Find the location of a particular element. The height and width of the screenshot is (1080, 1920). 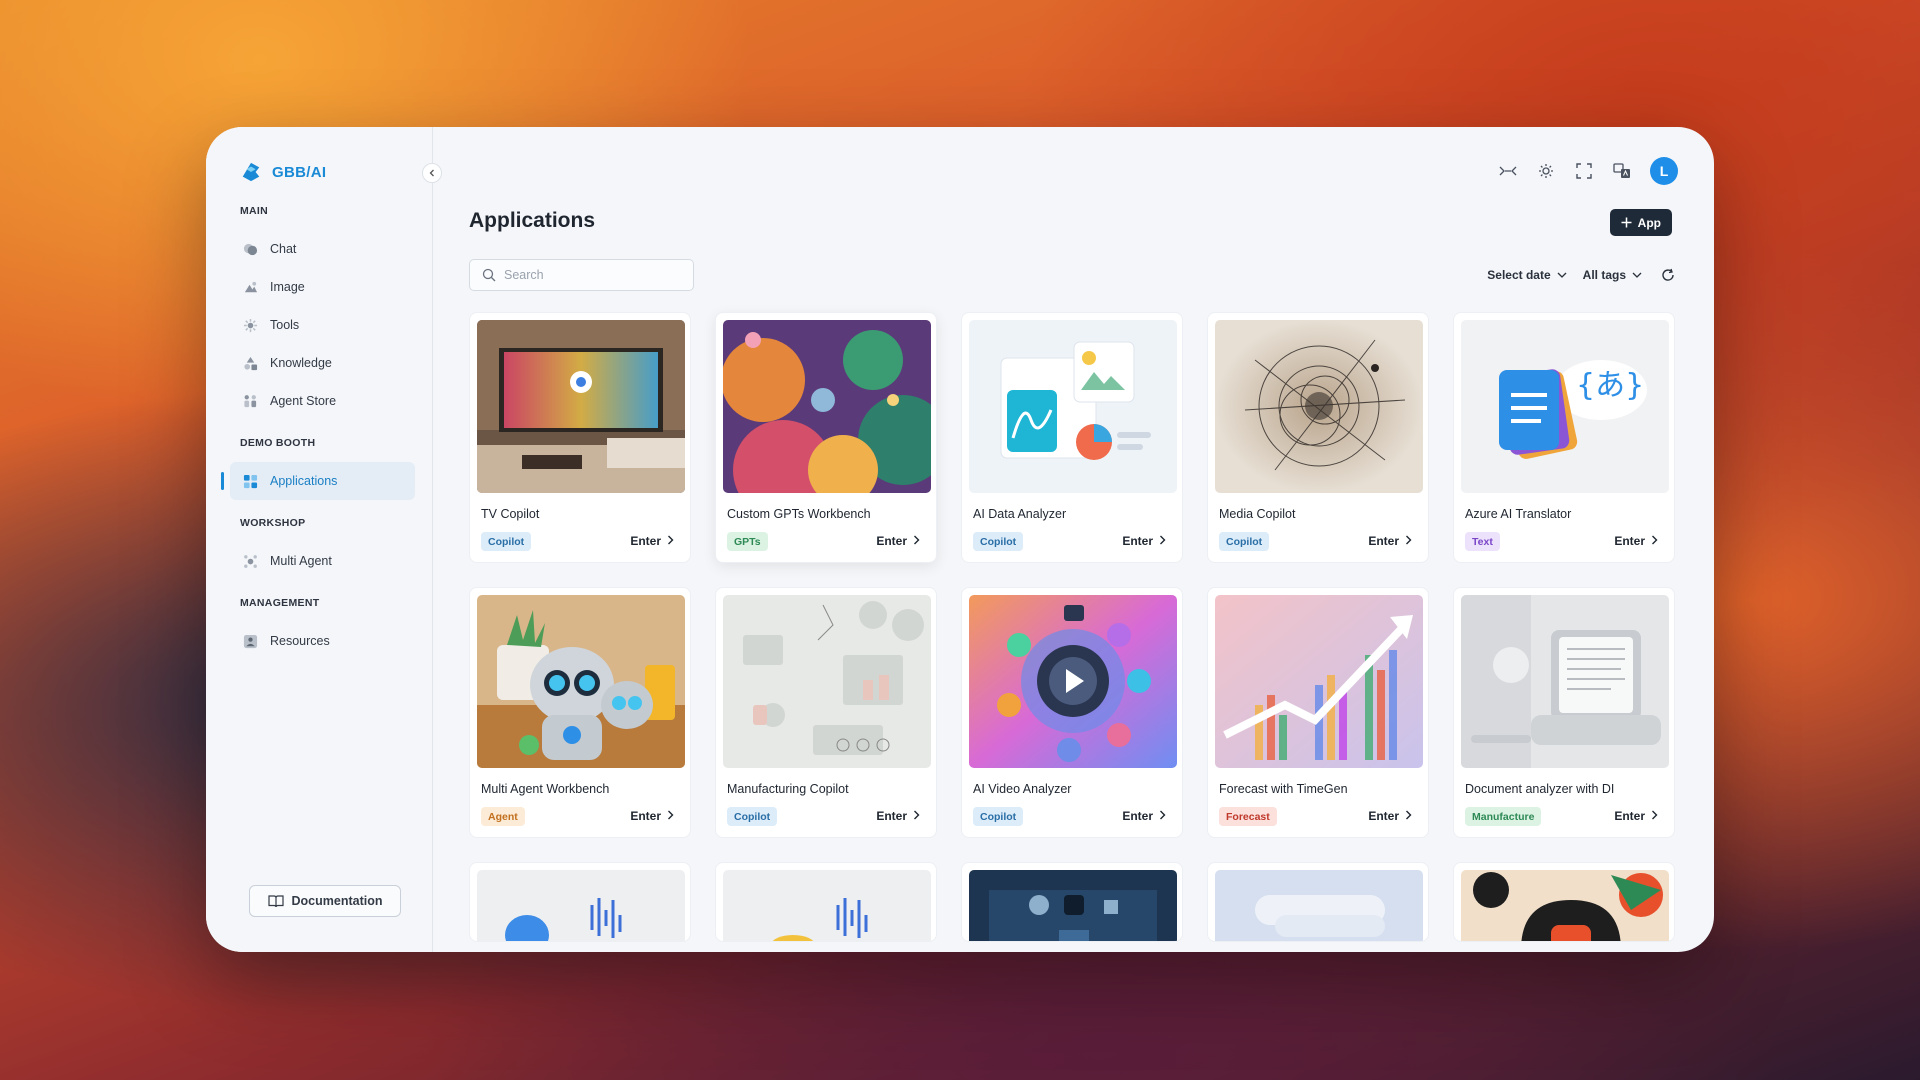

documentation-button: Documentation is located at coordinates (325, 901).